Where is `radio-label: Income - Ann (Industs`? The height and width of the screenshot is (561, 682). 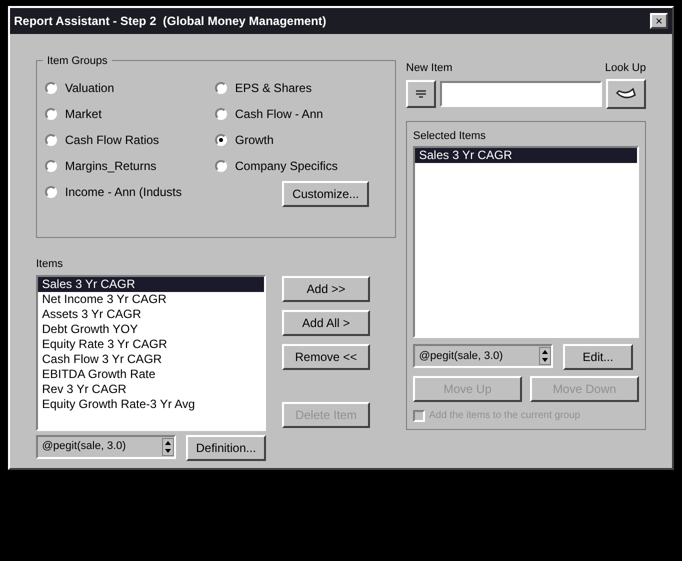 radio-label: Income - Ann (Industs is located at coordinates (123, 192).